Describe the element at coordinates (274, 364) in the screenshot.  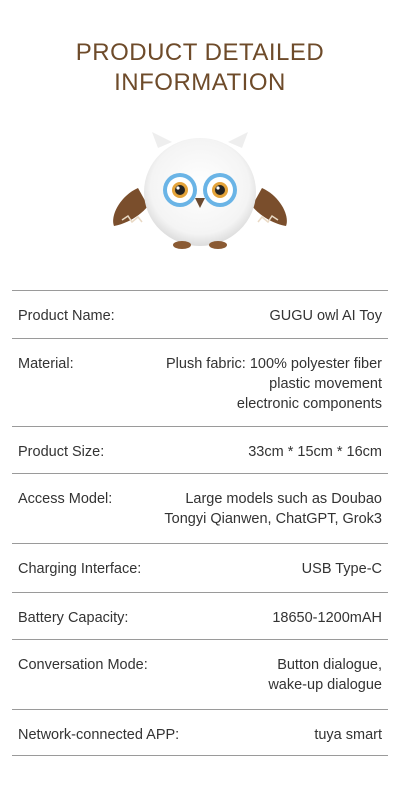
I see `spec-value-line: Plush fabric: 100% polyester fiber` at that location.